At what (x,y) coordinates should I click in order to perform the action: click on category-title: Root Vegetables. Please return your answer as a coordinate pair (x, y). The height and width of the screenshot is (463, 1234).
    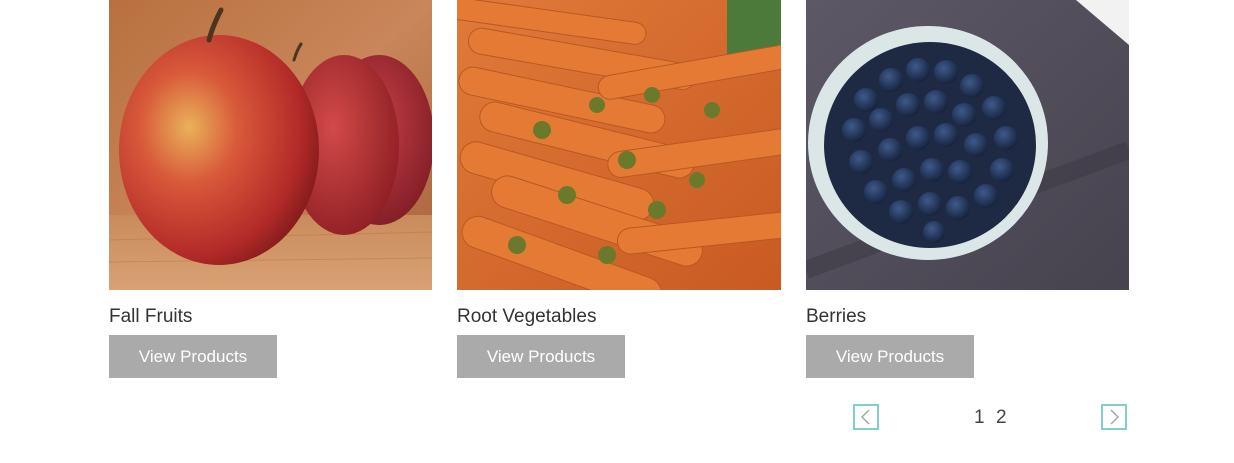
    Looking at the image, I should click on (527, 316).